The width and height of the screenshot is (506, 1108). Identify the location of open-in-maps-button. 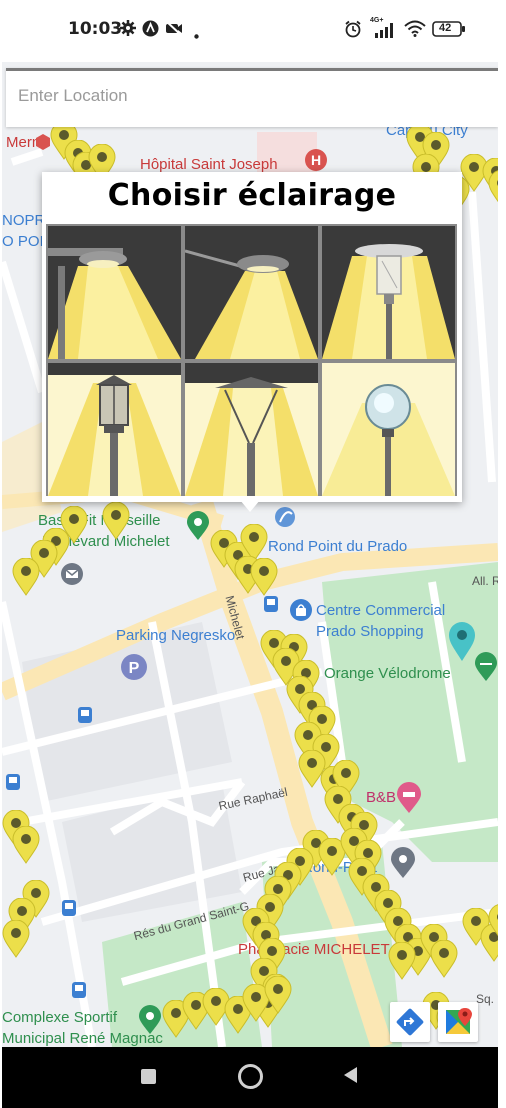
(458, 1022).